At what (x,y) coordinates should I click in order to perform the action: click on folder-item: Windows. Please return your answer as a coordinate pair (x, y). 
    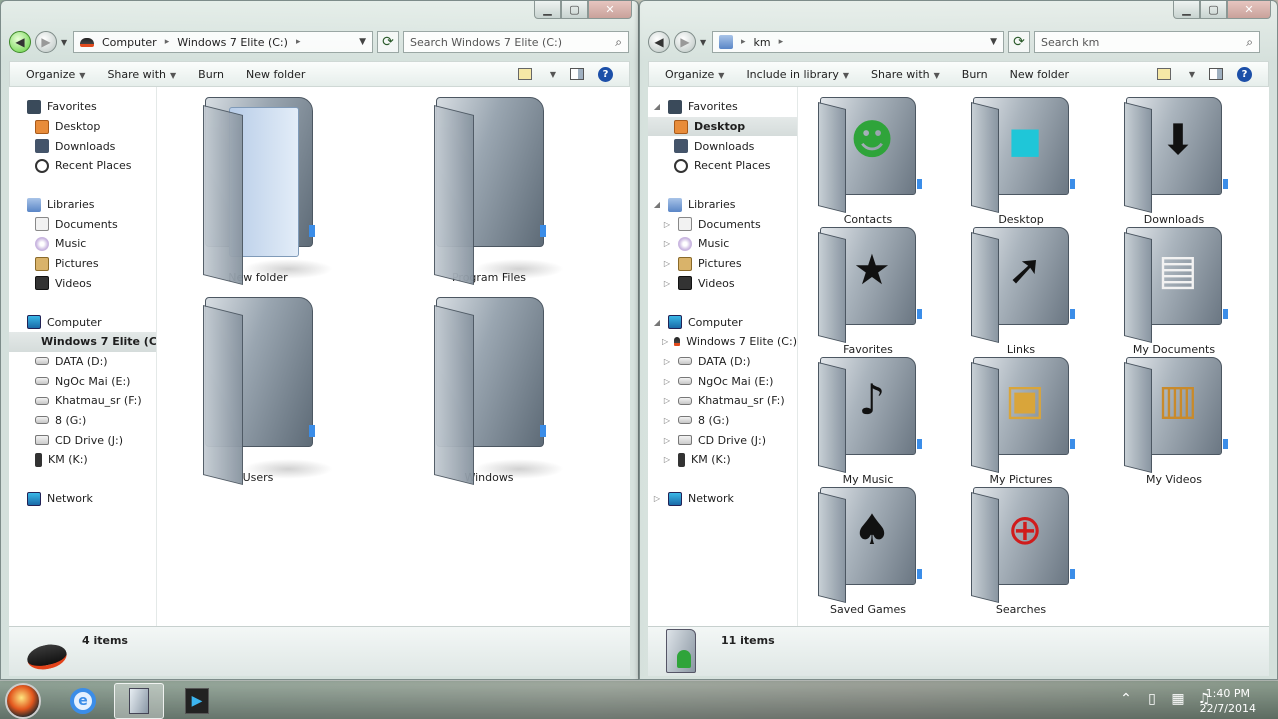
    Looking at the image, I should click on (499, 391).